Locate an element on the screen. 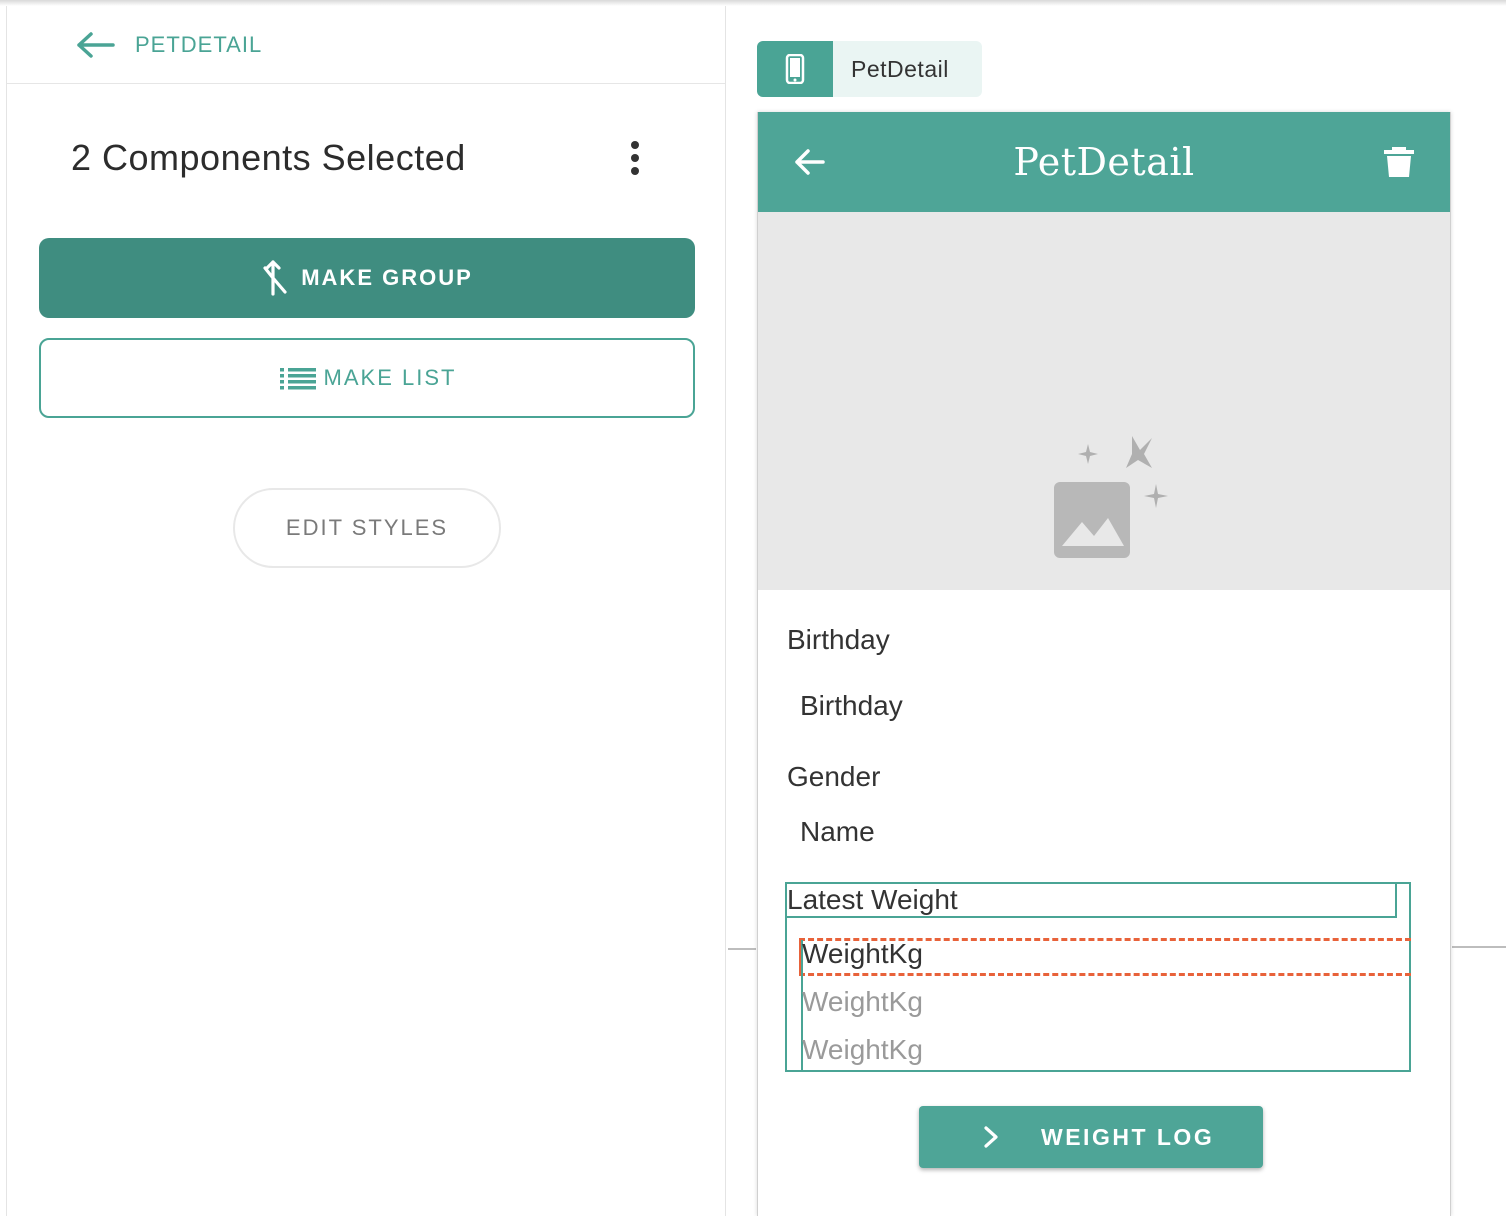 This screenshot has width=1506, height=1216. make-group-button: MAKE GROUP is located at coordinates (367, 278).